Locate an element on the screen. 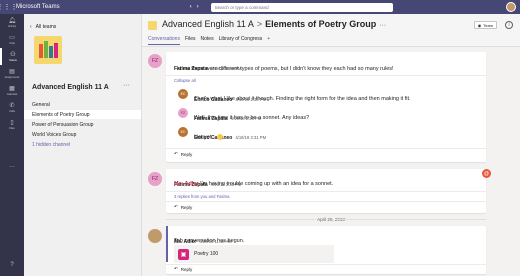  teams-icon: ⚇ is located at coordinates (13, 54).